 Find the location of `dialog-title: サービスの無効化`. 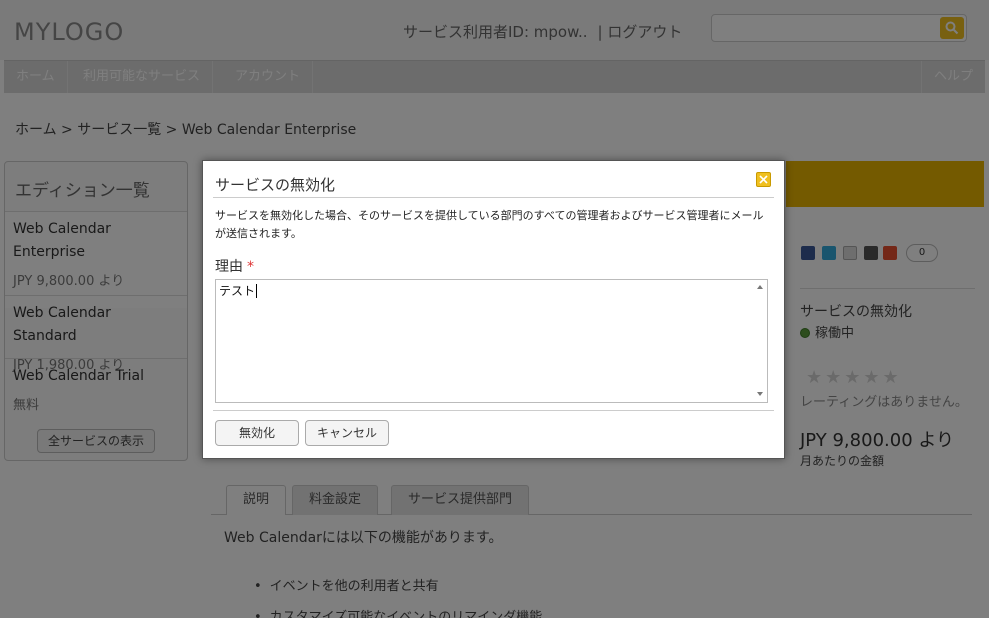

dialog-title: サービスの無効化 is located at coordinates (275, 185).